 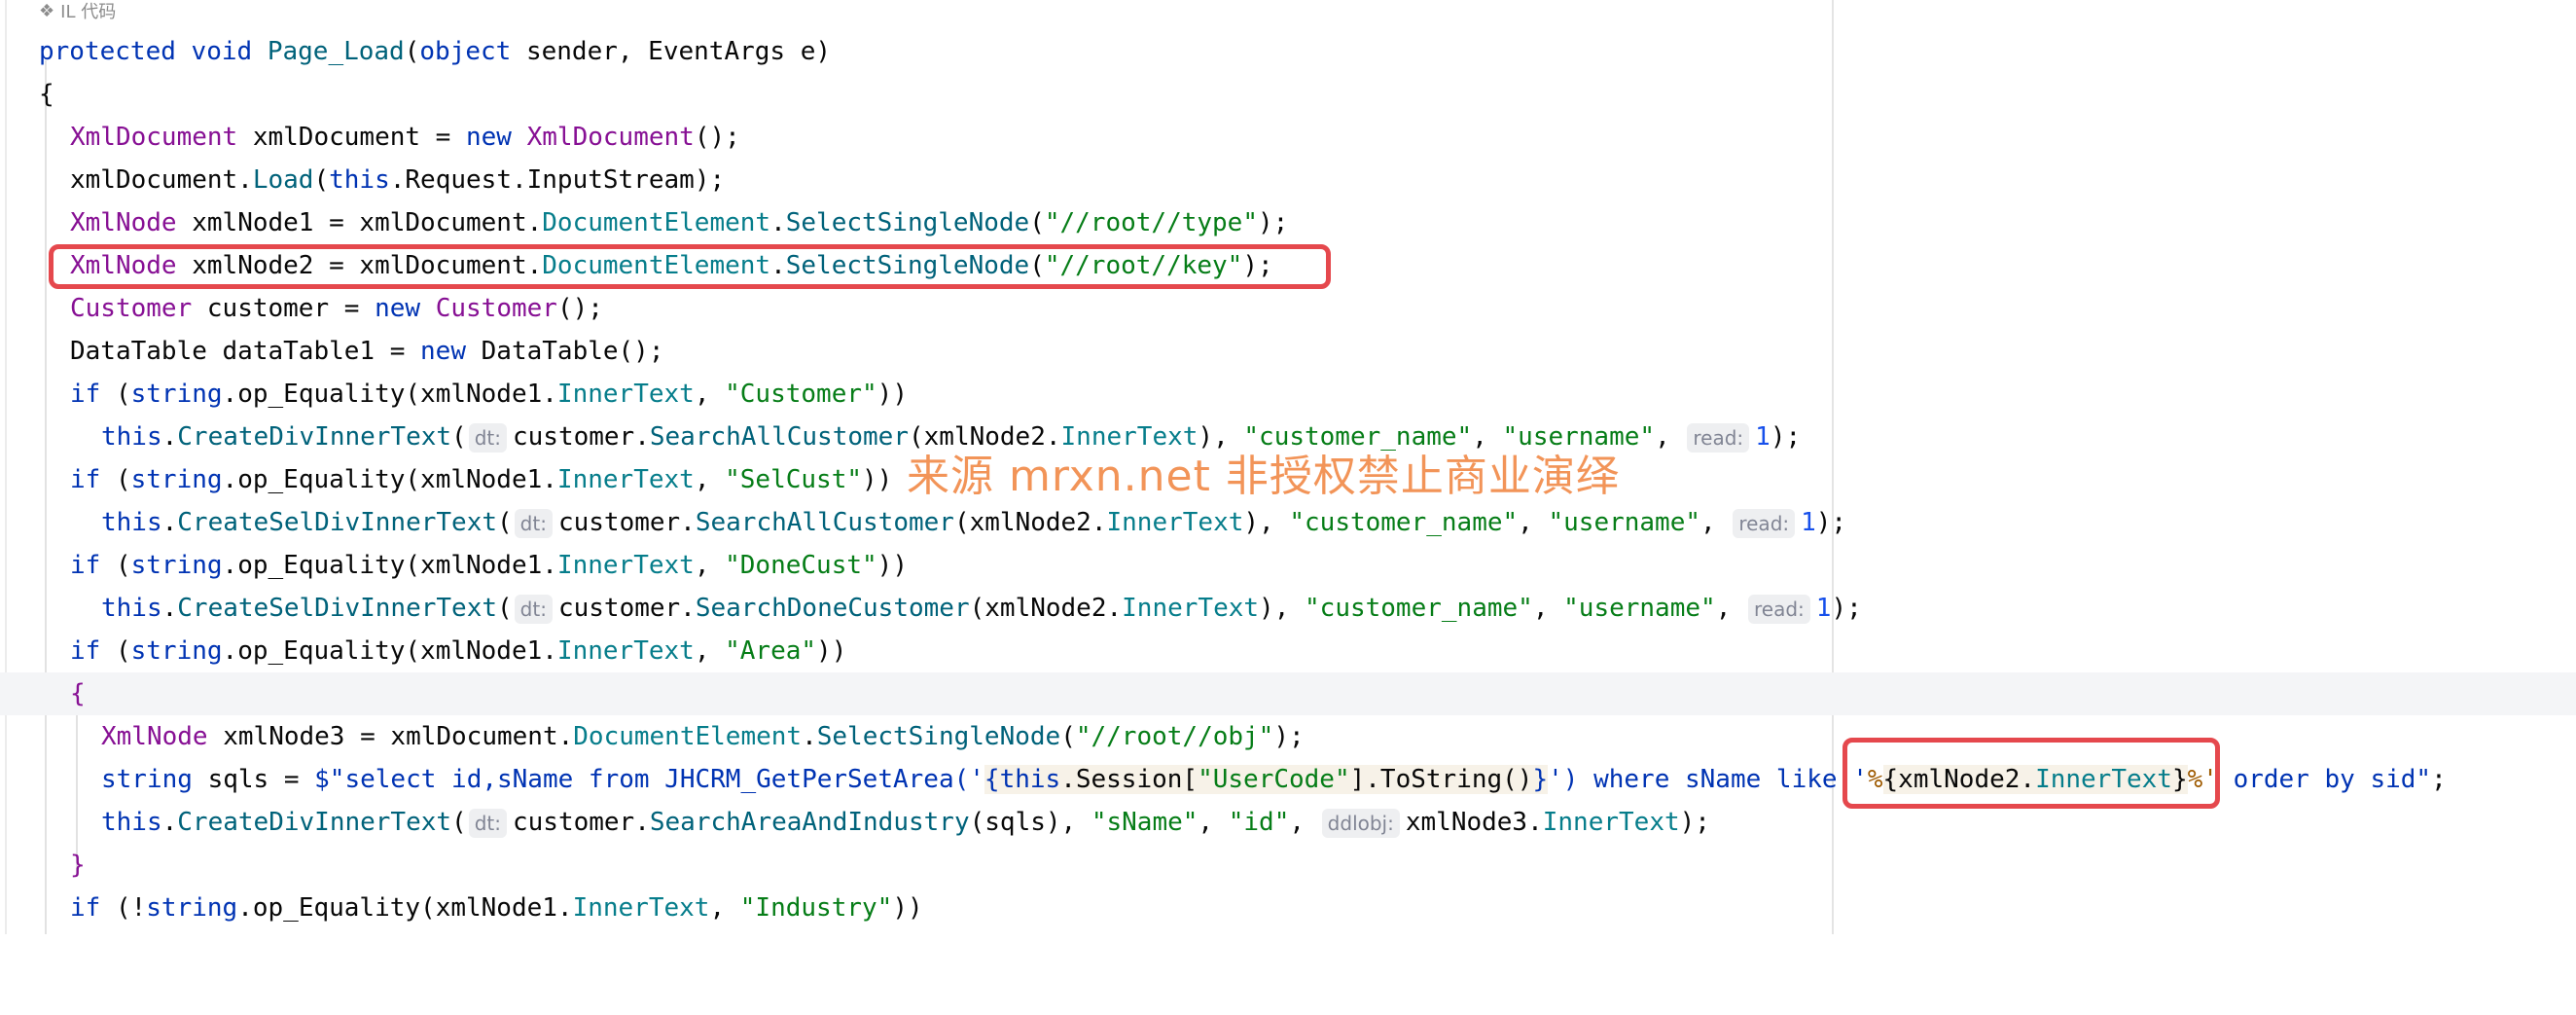 What do you see at coordinates (1288, 693) in the screenshot?
I see `code-line-current: {` at bounding box center [1288, 693].